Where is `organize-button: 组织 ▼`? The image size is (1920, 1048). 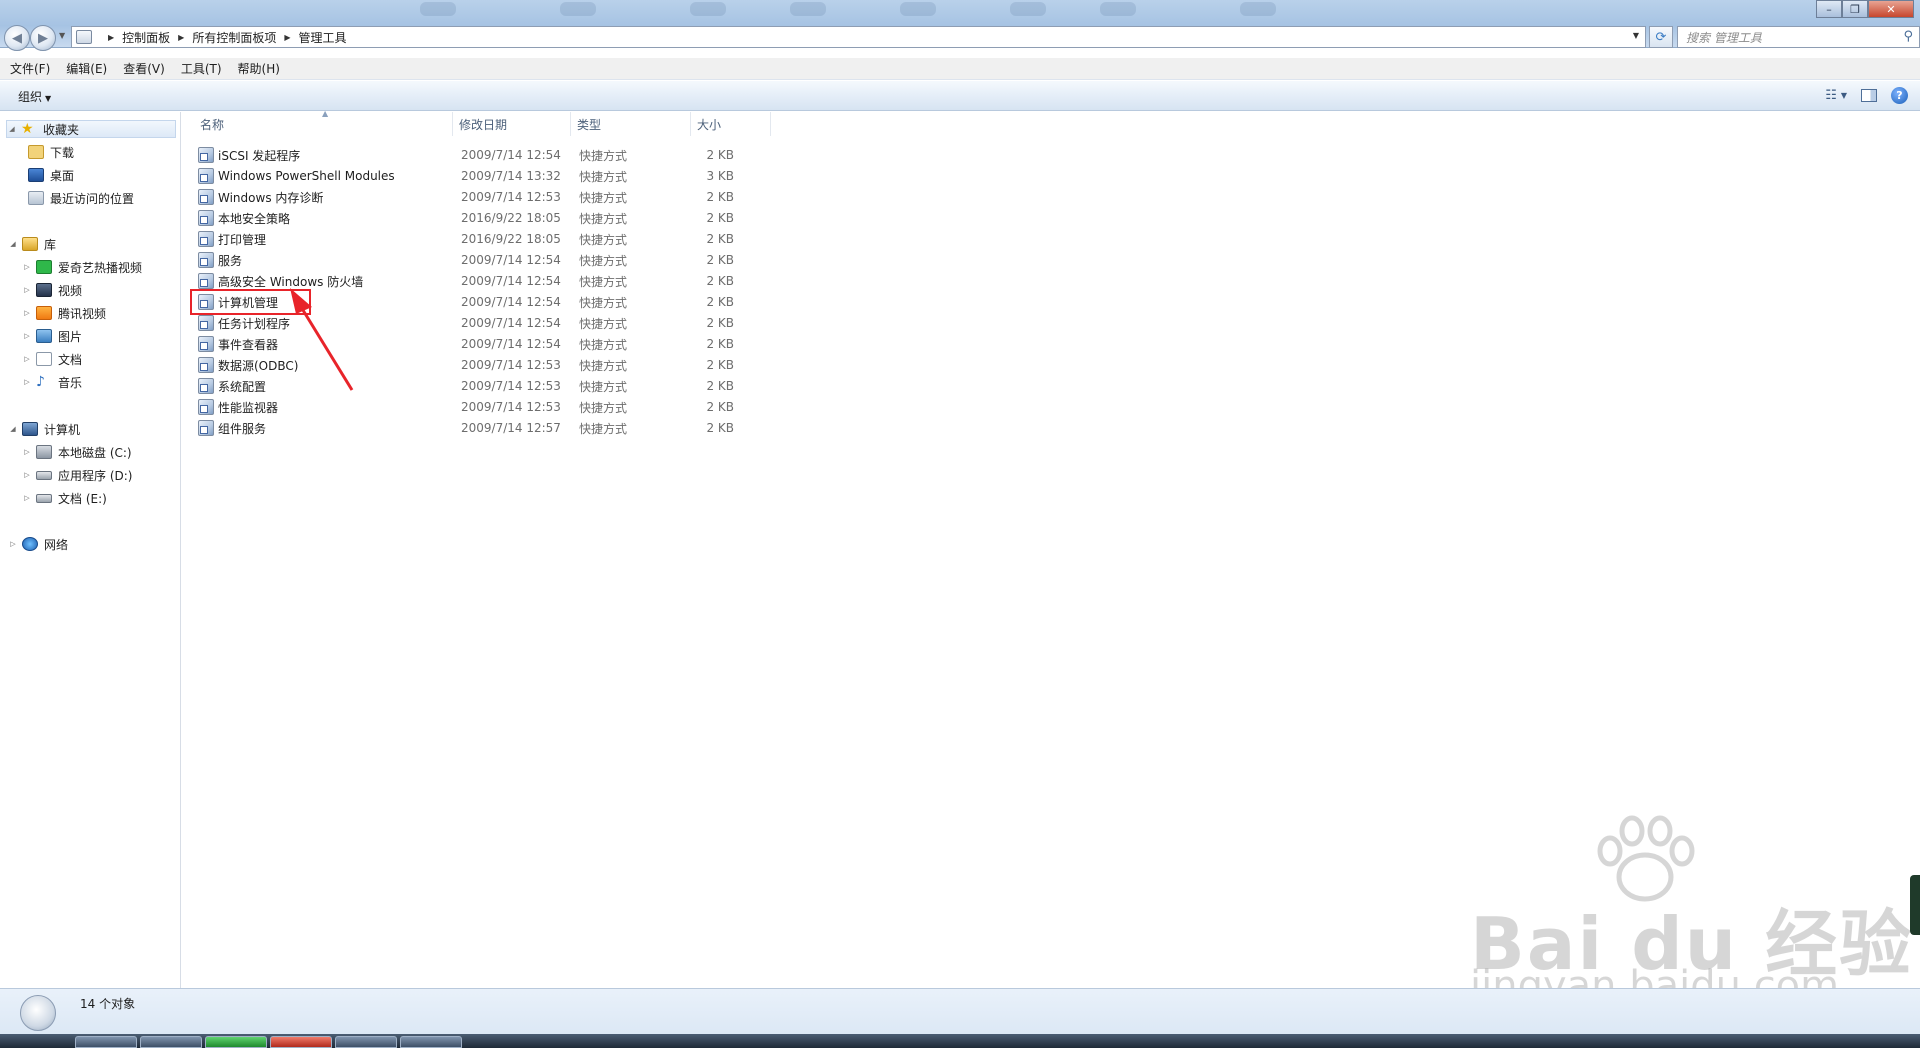 organize-button: 组织 ▼ is located at coordinates (34, 96).